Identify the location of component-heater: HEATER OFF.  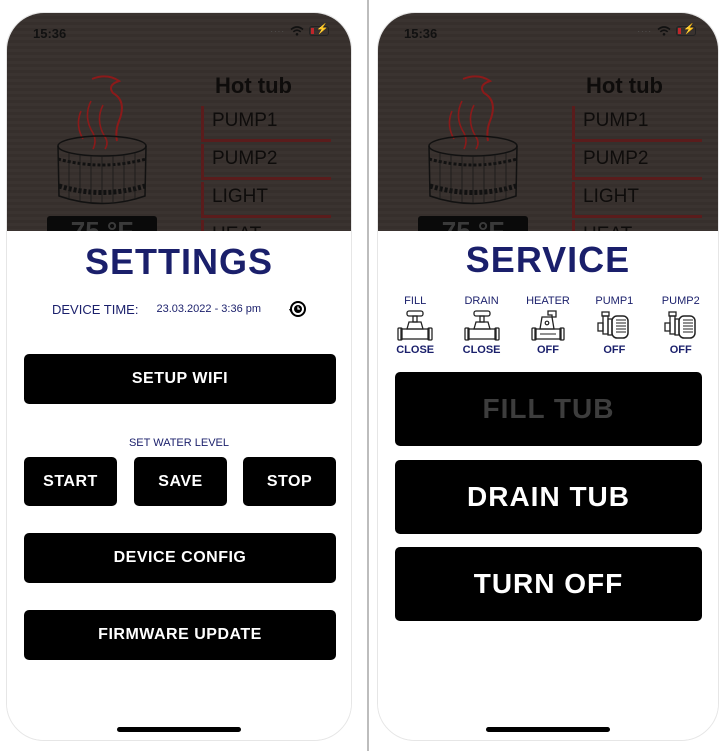
(548, 325).